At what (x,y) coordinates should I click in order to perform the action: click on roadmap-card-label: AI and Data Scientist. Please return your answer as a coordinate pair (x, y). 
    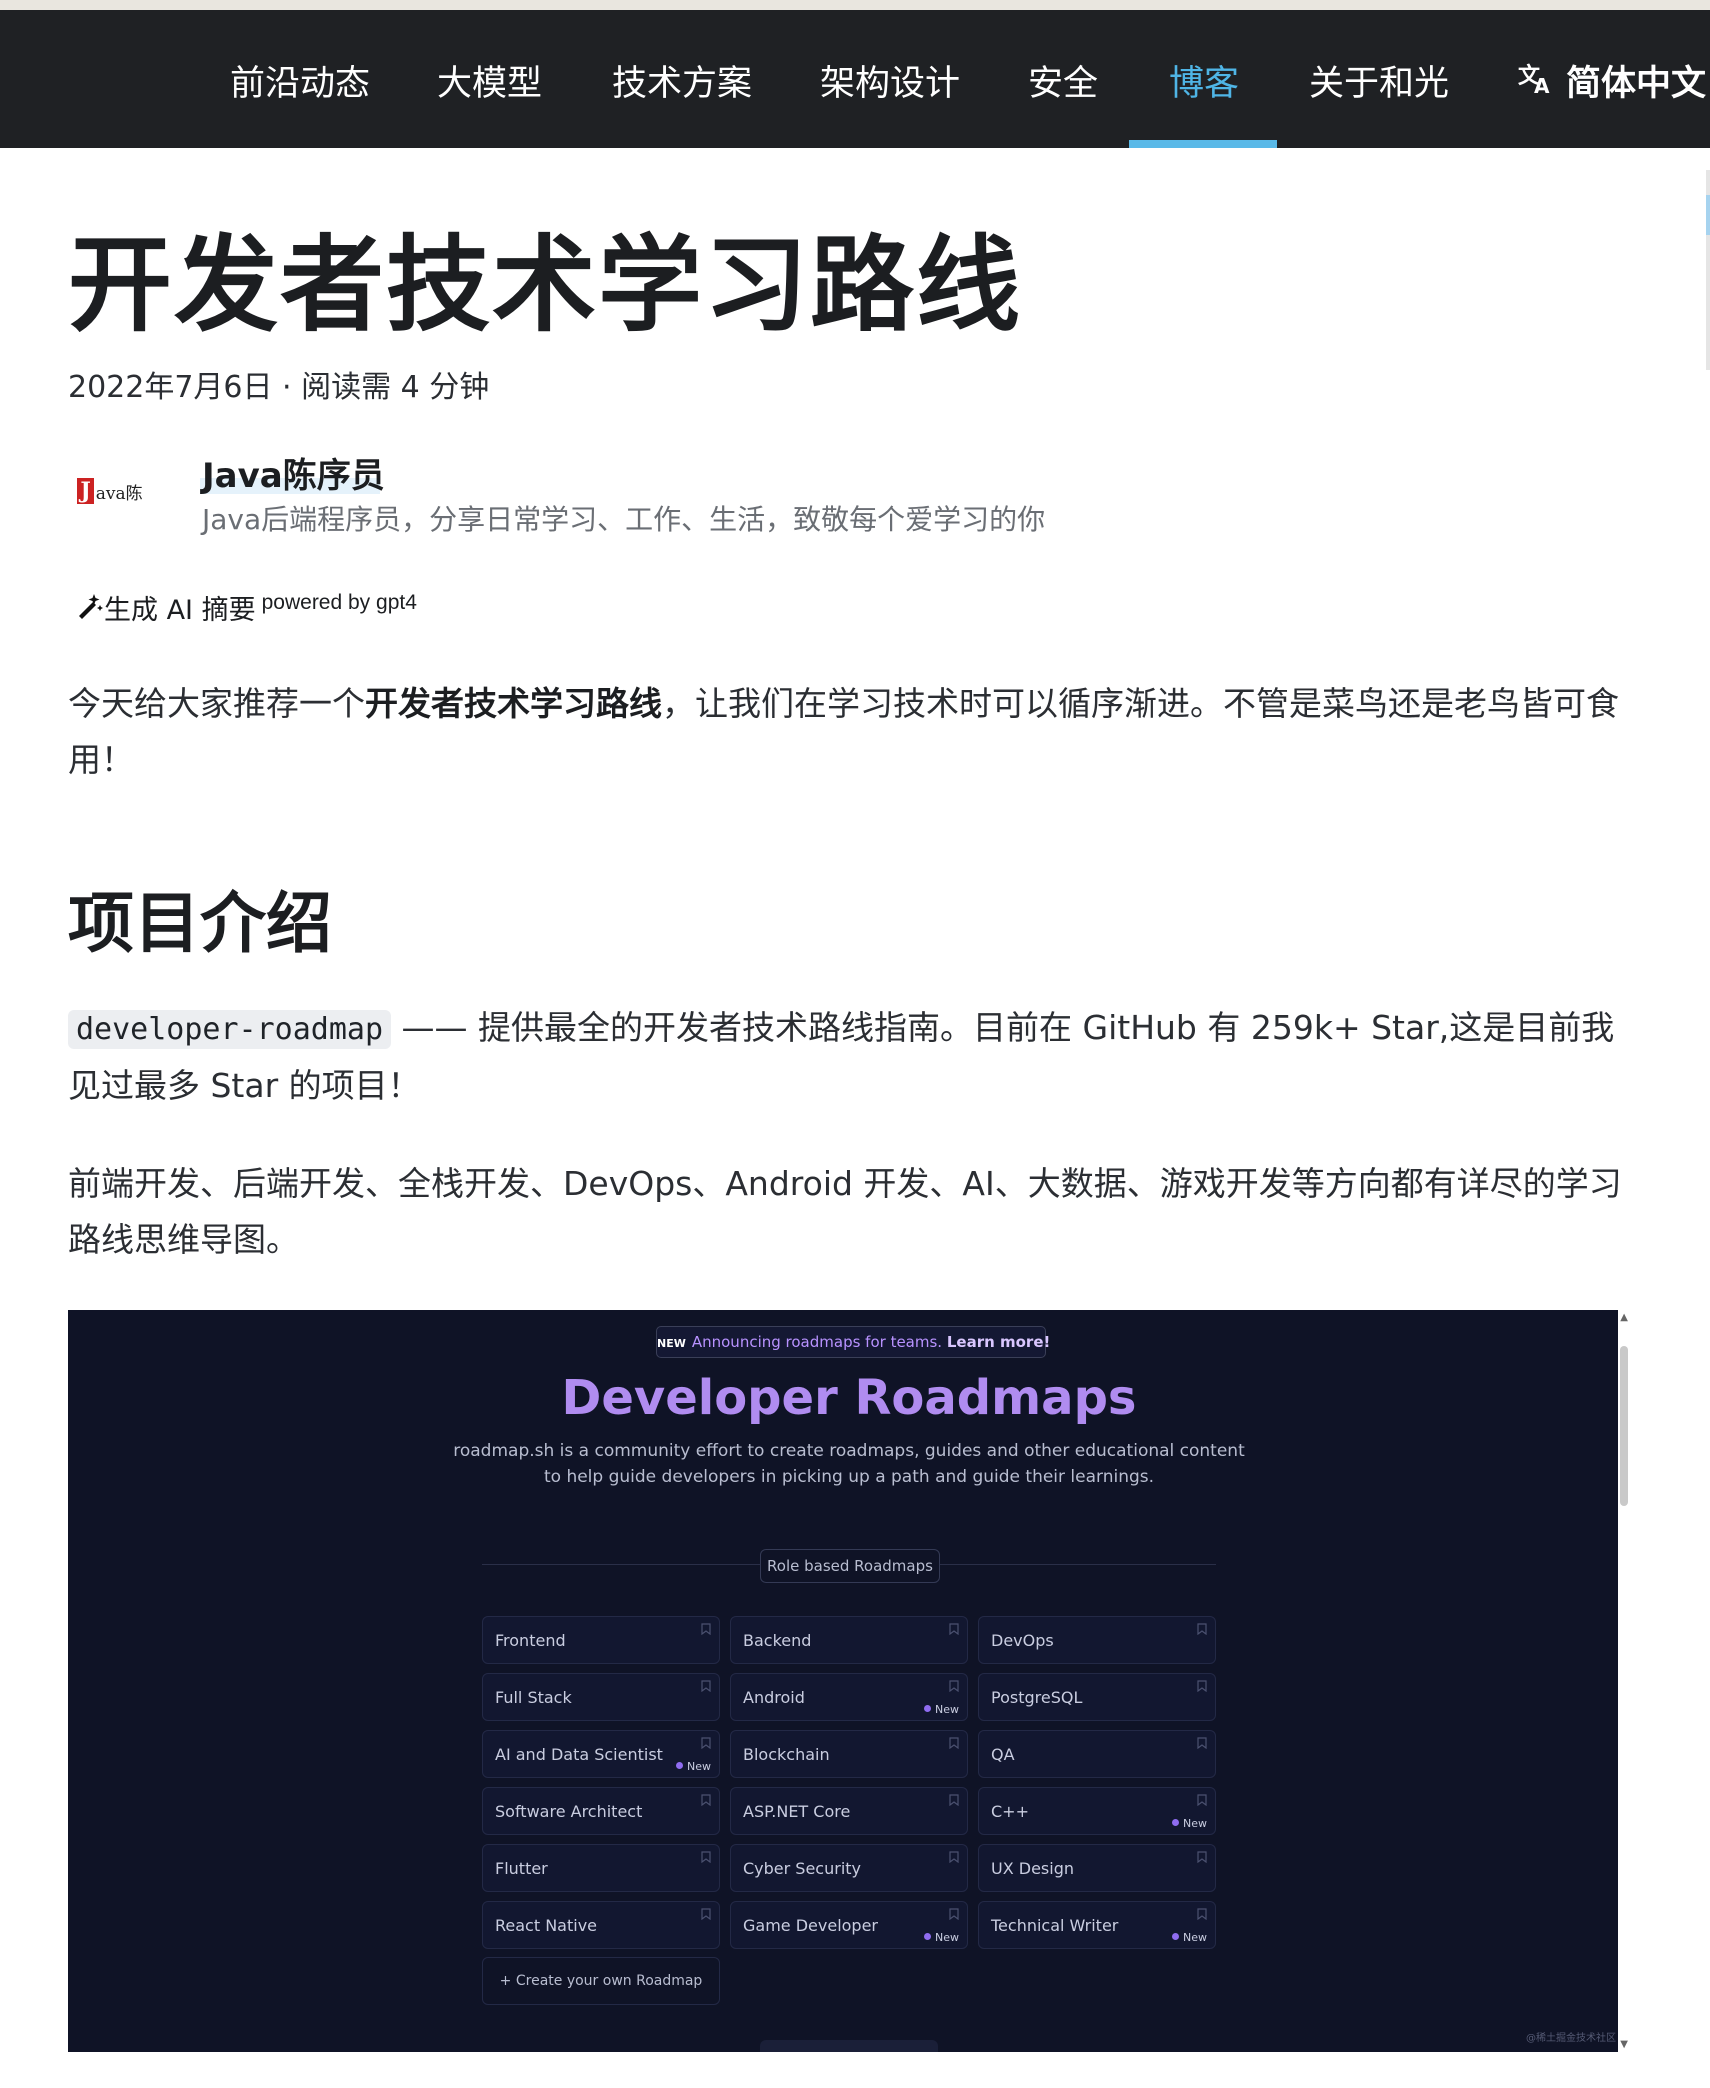
    Looking at the image, I should click on (579, 1754).